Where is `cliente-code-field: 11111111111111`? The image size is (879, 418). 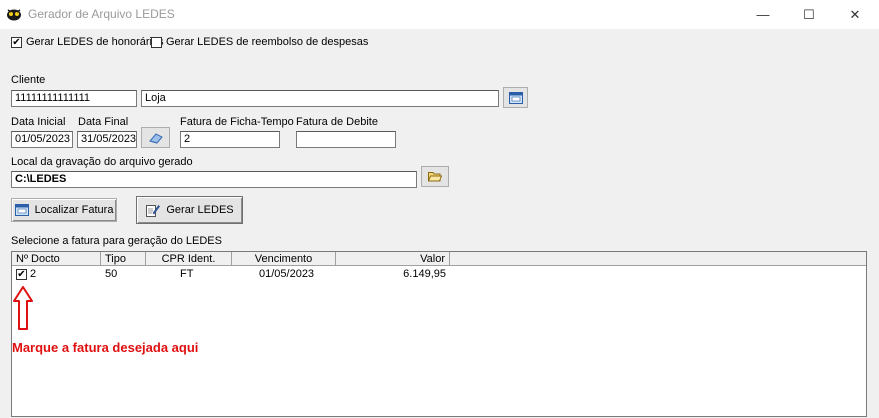 cliente-code-field: 11111111111111 is located at coordinates (74, 98).